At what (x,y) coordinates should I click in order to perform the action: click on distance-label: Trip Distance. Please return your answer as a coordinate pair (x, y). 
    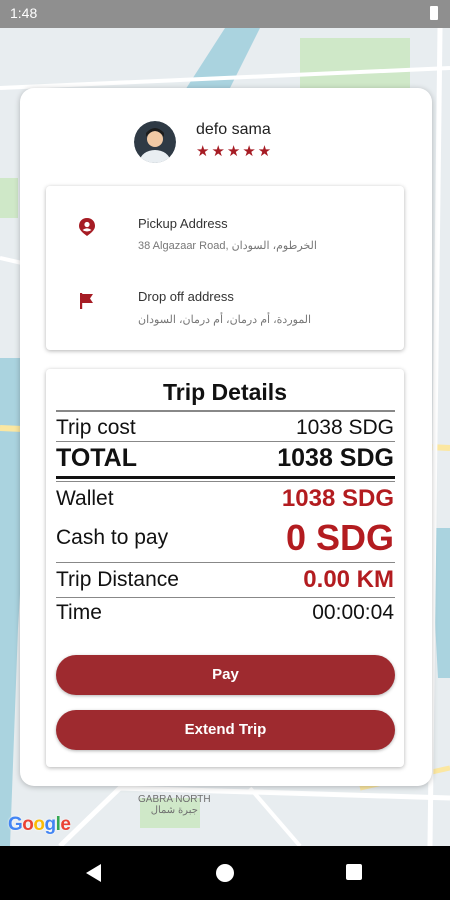
    Looking at the image, I should click on (117, 579).